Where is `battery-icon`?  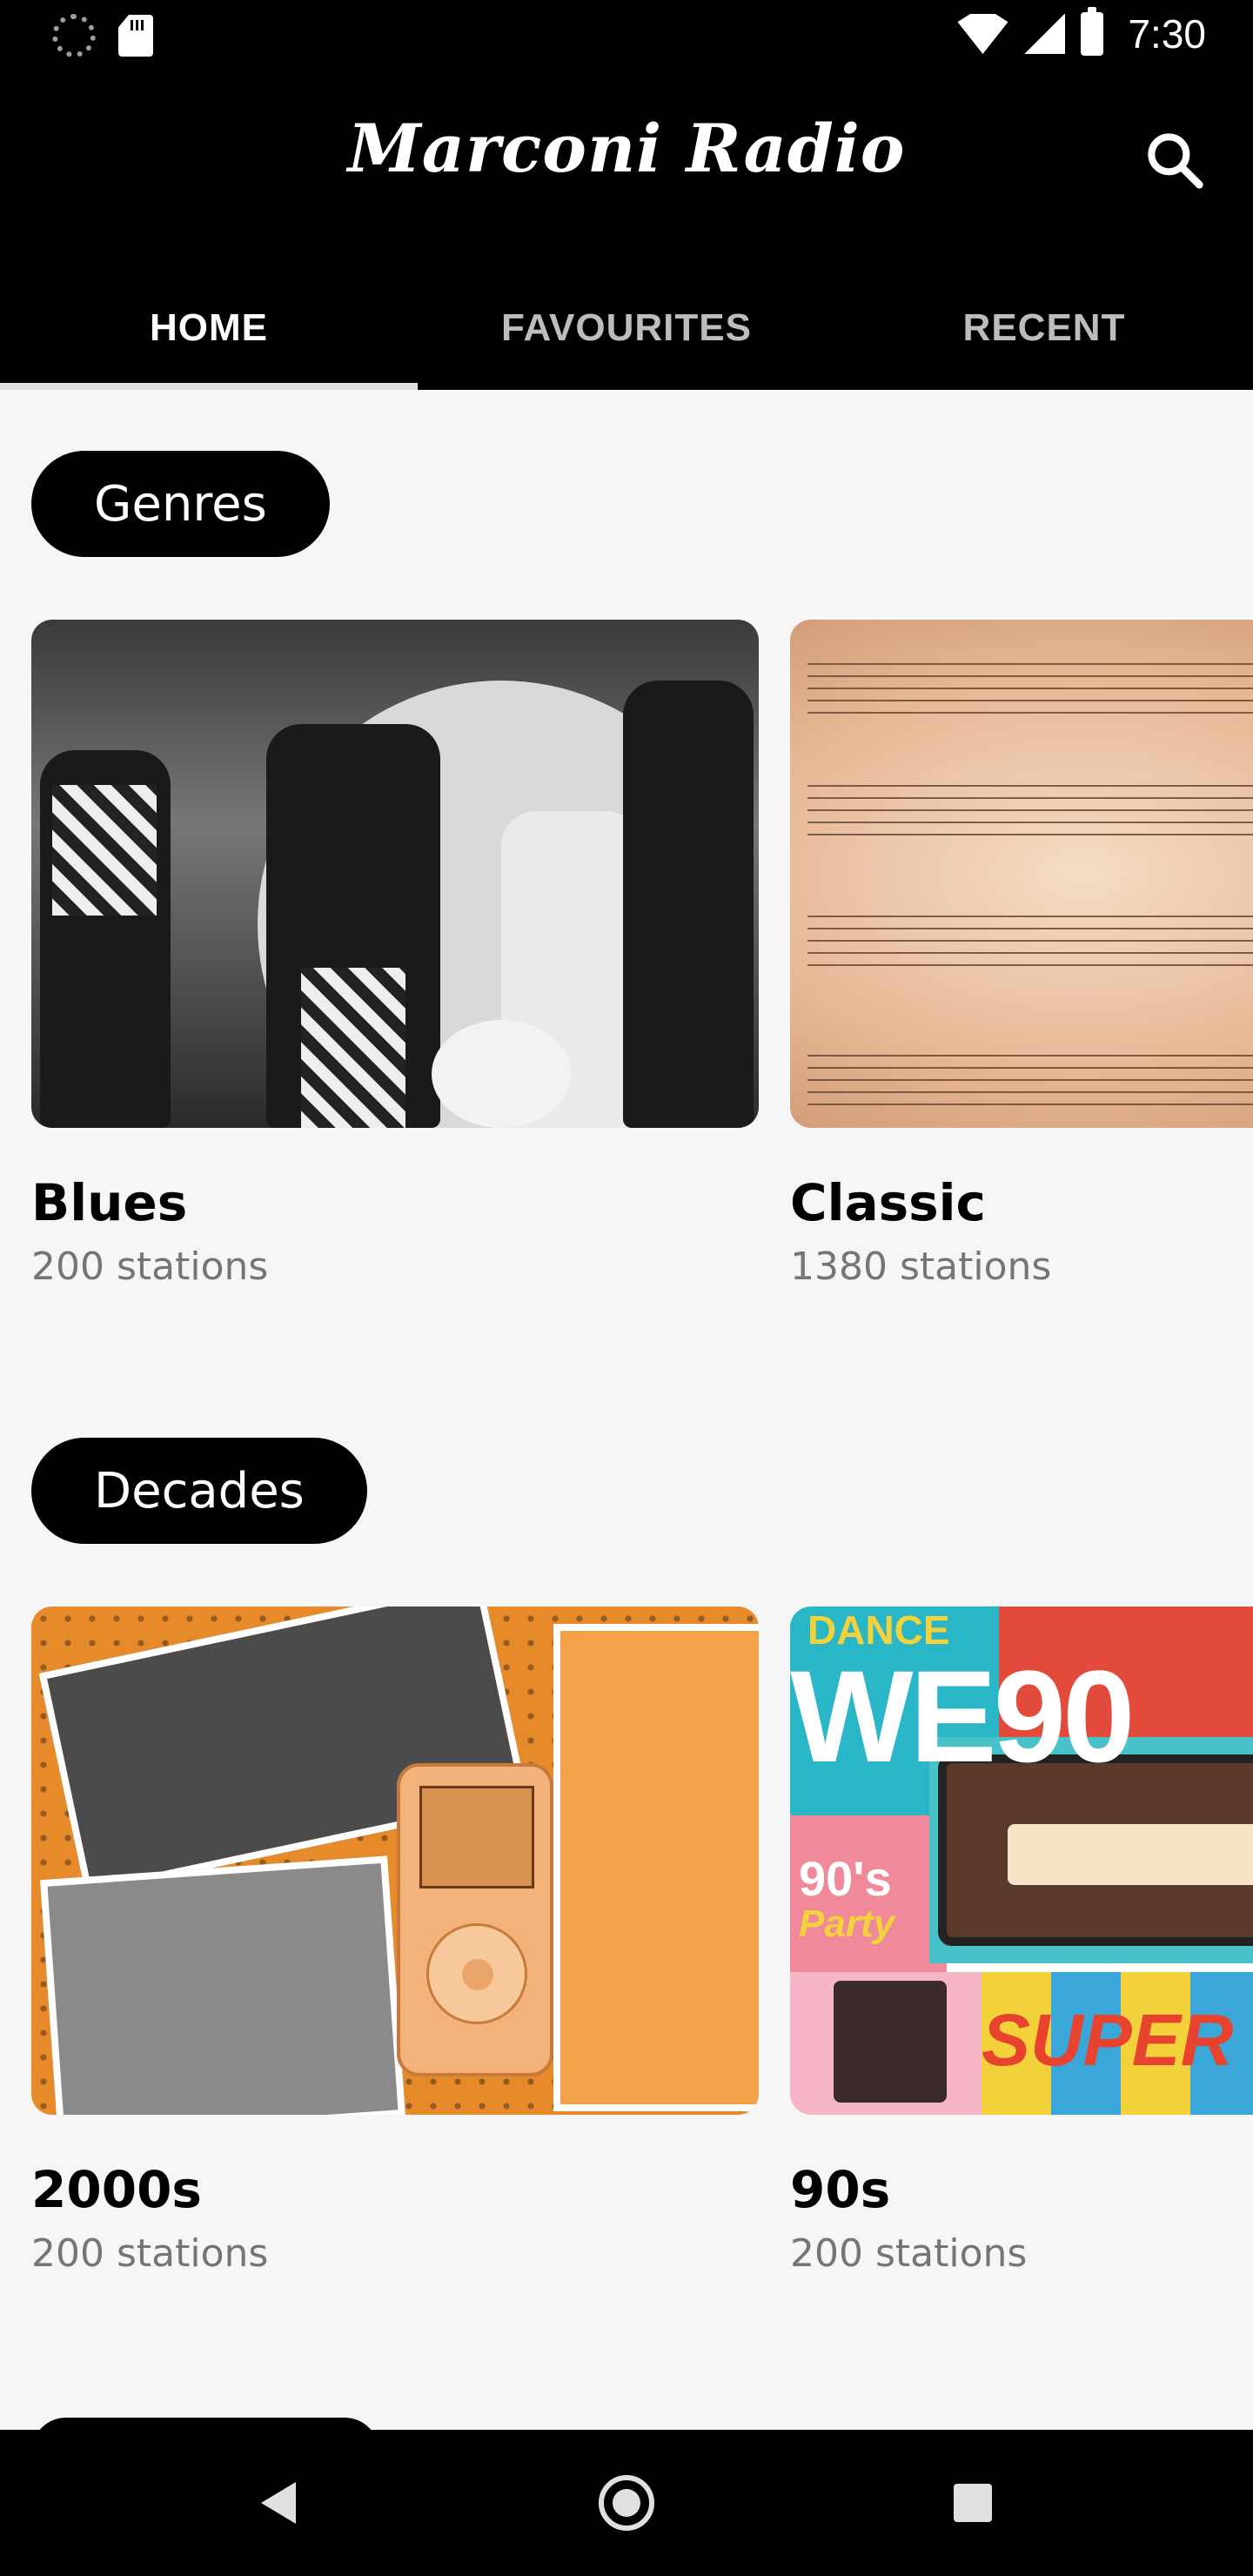 battery-icon is located at coordinates (1092, 32).